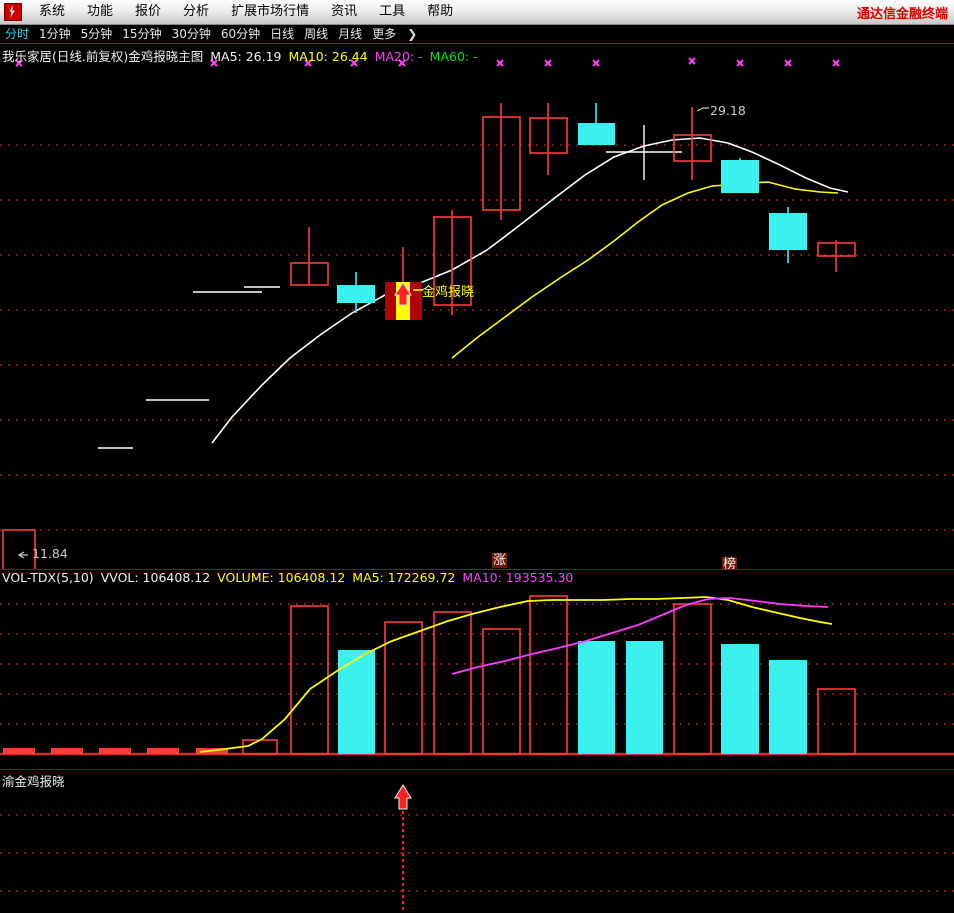  I want to click on ma10-line, so click(645, 270).